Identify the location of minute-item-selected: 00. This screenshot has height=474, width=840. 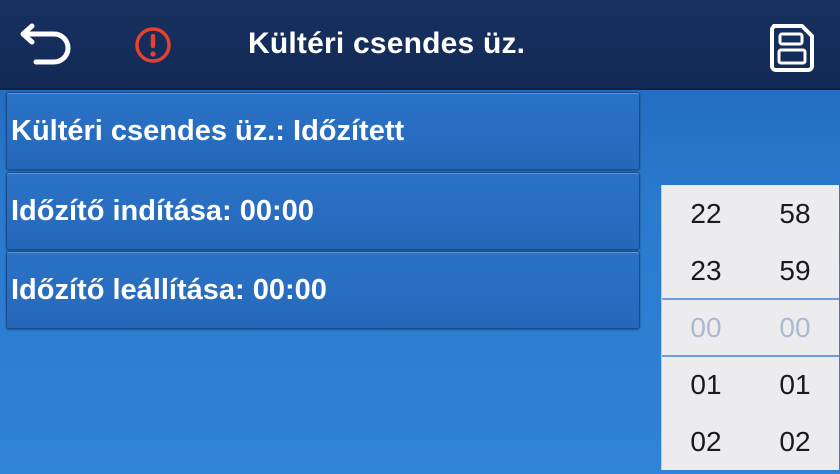
(795, 327).